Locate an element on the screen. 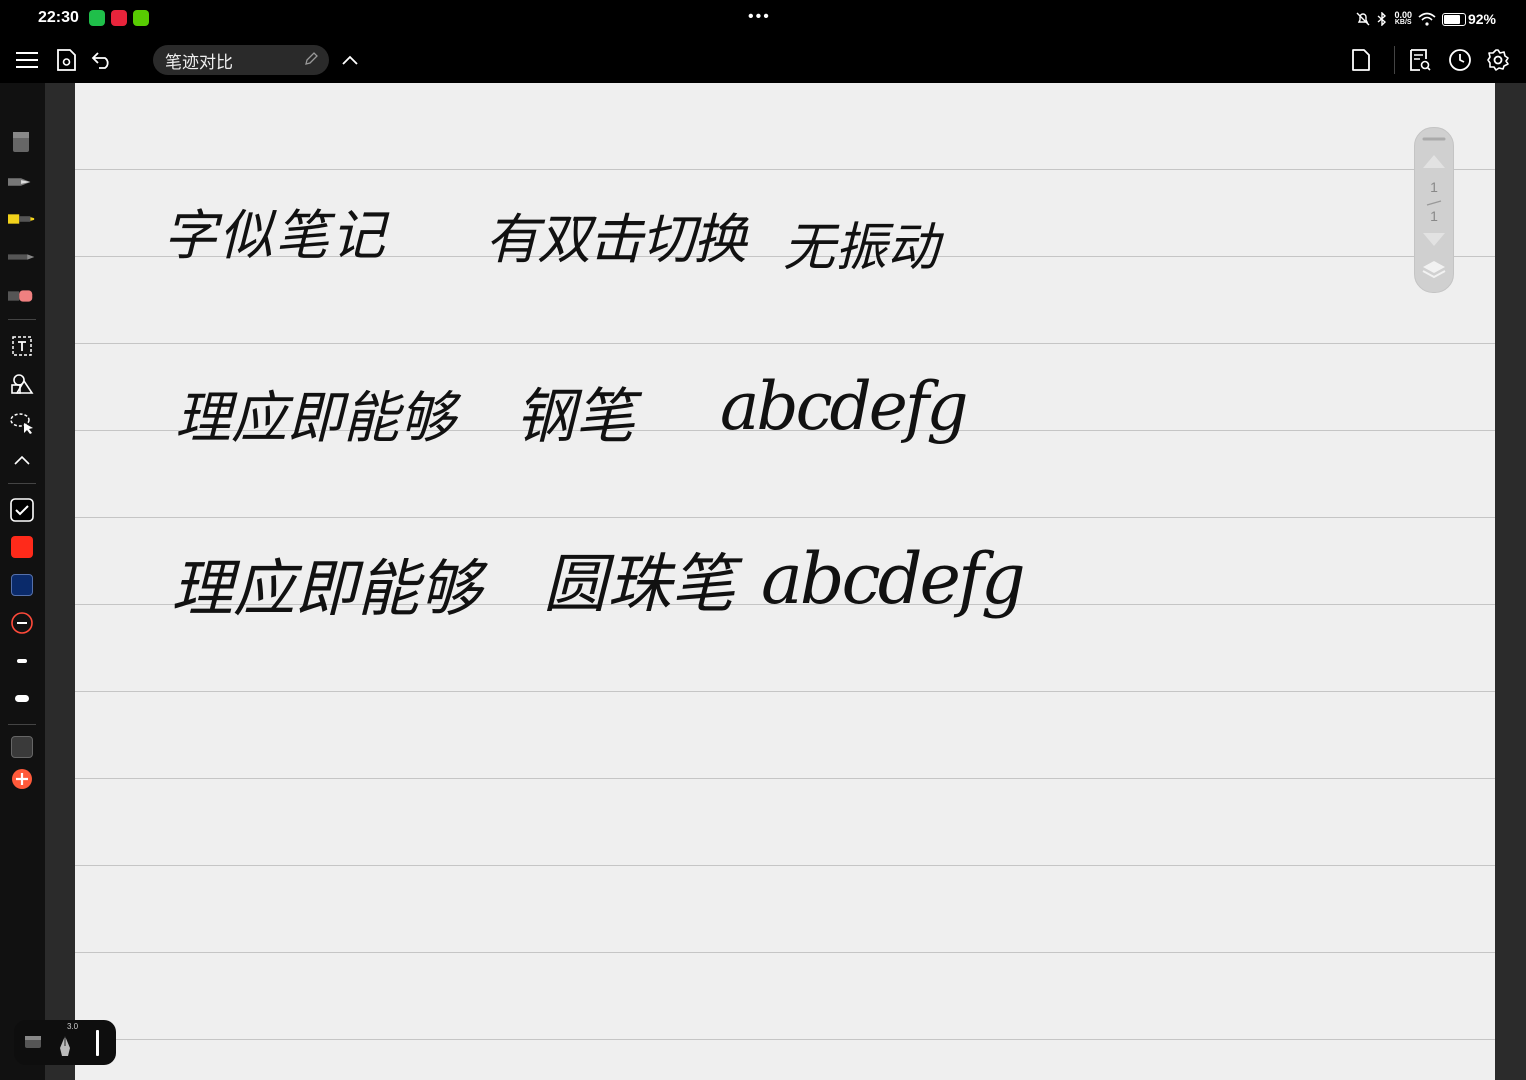 Image resolution: width=1526 pixels, height=1080 pixels. net-speed: 0.00 KB/S is located at coordinates (1403, 19).